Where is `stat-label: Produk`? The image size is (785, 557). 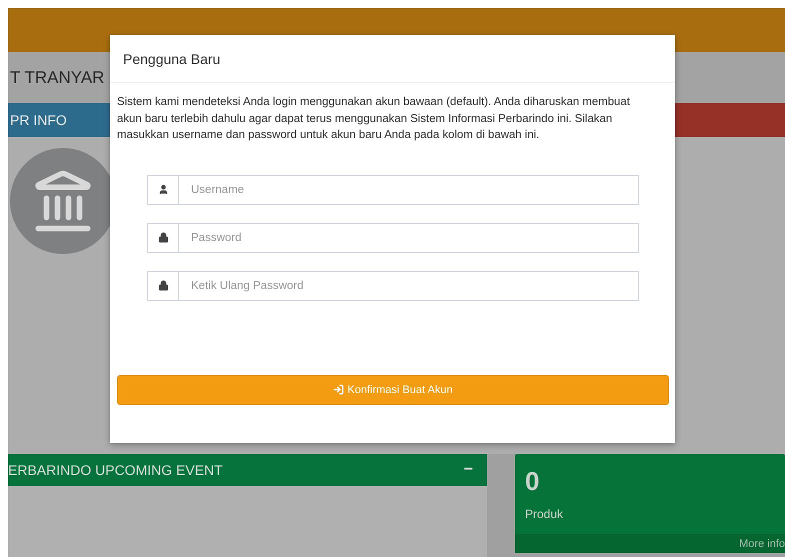
stat-label: Produk is located at coordinates (544, 514).